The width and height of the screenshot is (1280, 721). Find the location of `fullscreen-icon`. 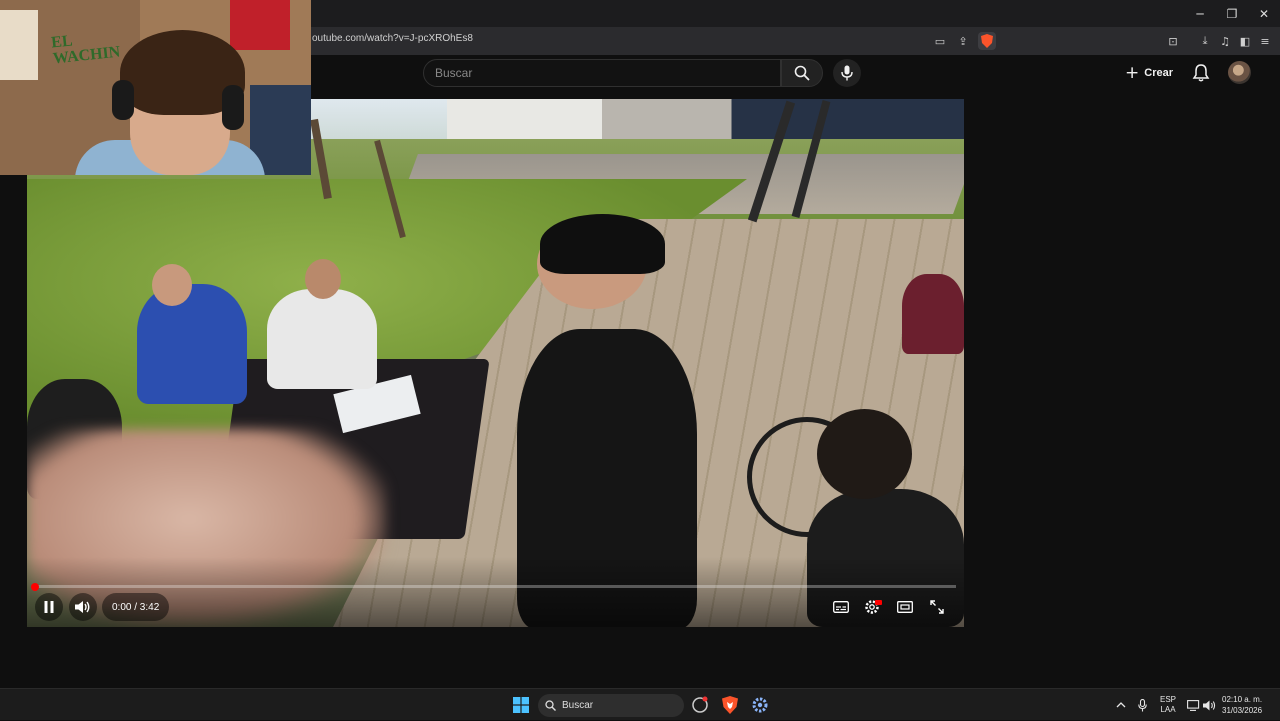

fullscreen-icon is located at coordinates (937, 607).